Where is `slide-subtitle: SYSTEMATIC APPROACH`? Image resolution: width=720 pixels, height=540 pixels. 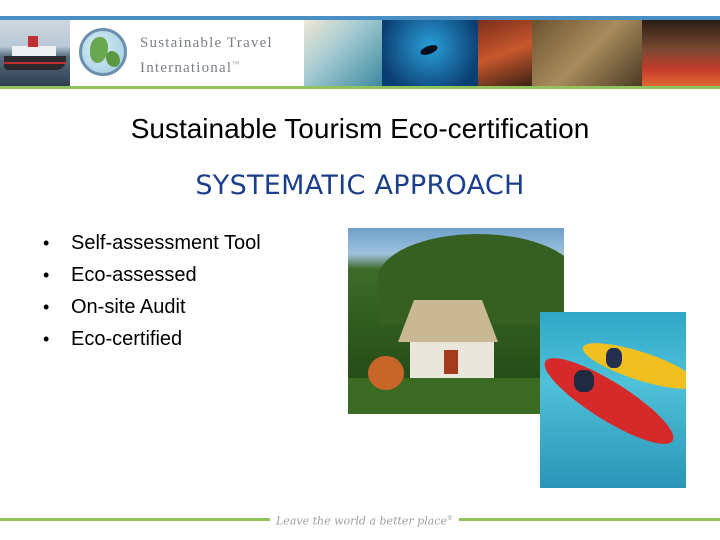 slide-subtitle: SYSTEMATIC APPROACH is located at coordinates (360, 185).